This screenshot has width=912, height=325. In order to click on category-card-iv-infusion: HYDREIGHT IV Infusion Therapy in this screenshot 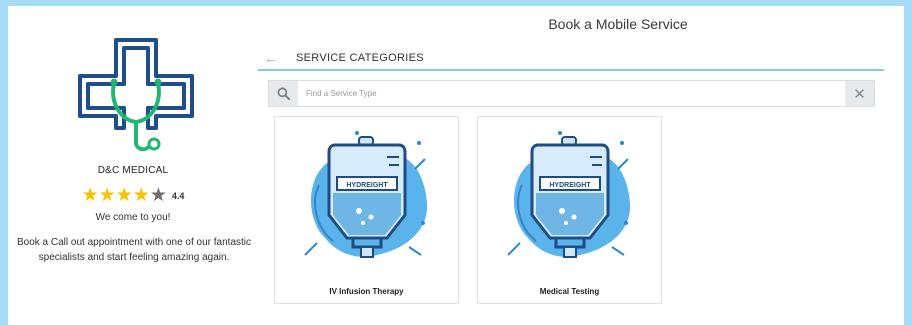, I will do `click(366, 210)`.